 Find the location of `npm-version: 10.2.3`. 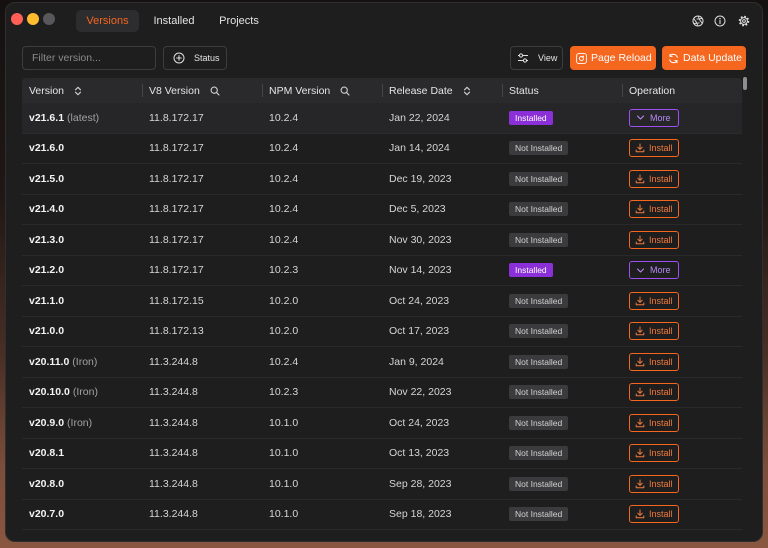

npm-version: 10.2.3 is located at coordinates (284, 392).